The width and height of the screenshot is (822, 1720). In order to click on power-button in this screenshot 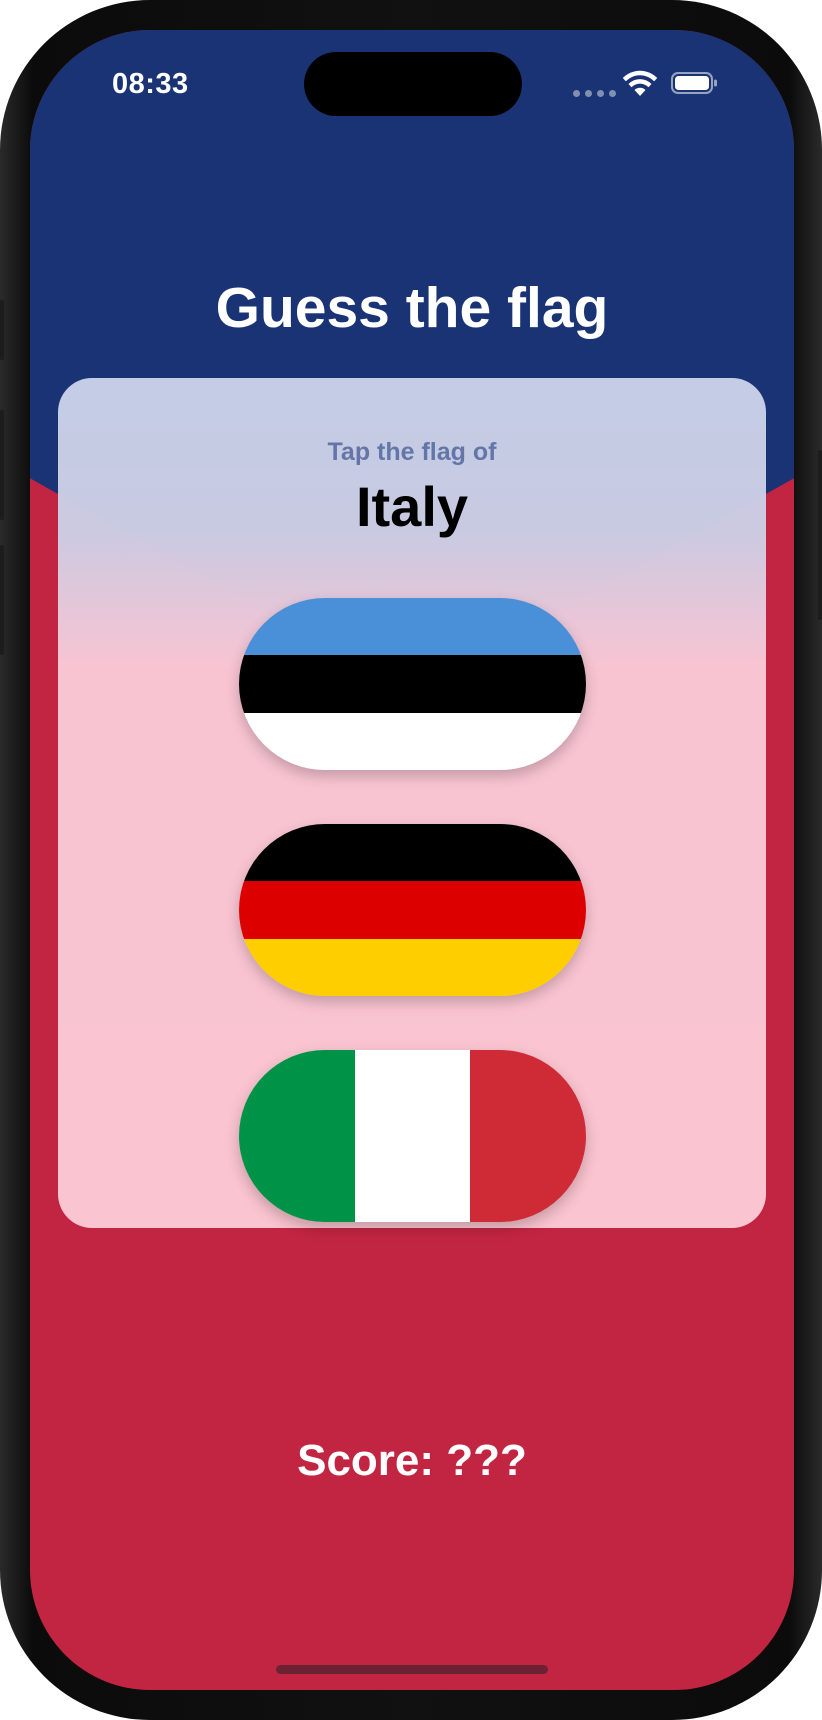, I will do `click(820, 535)`.